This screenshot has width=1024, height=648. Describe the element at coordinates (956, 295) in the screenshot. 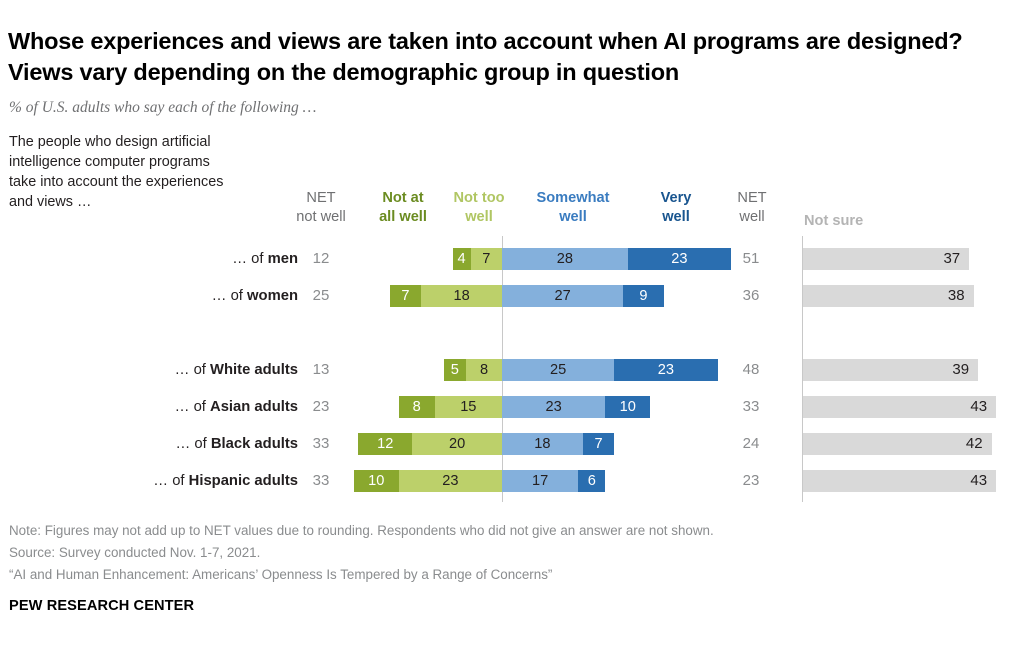

I see `not-sure-value: 38` at that location.